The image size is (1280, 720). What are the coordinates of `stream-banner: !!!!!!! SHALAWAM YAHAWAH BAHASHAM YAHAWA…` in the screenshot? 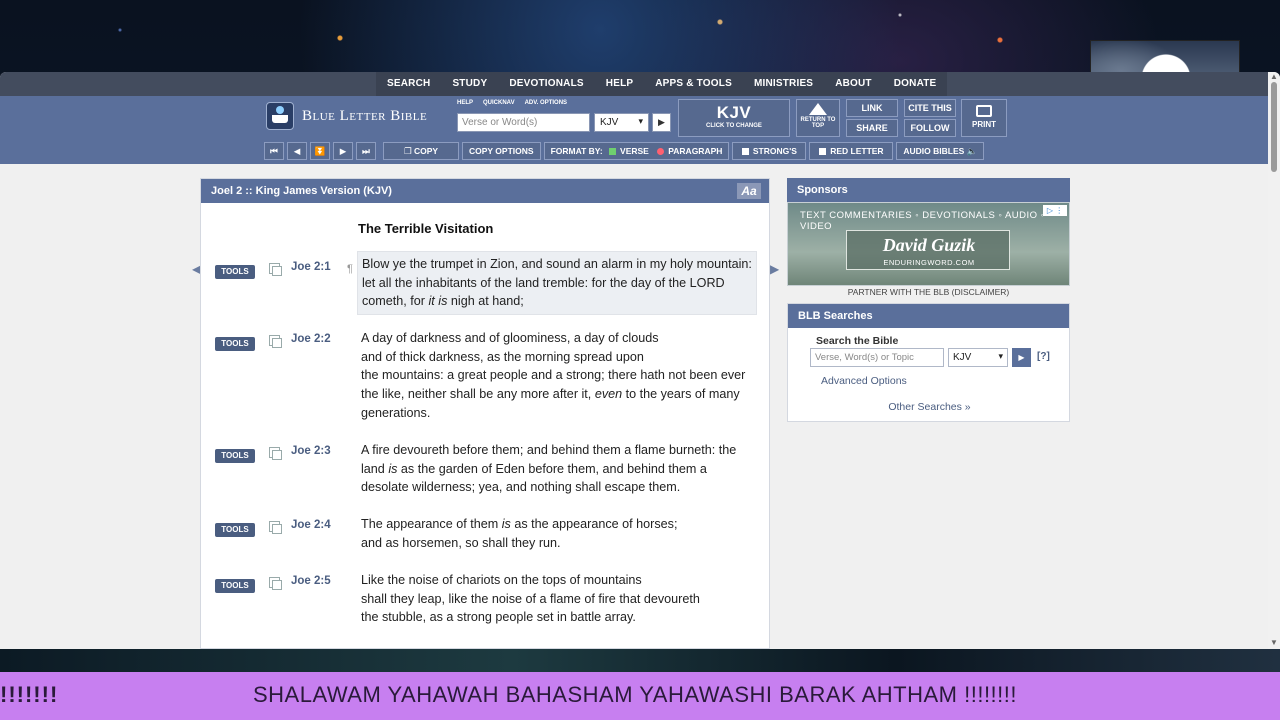 It's located at (640, 696).